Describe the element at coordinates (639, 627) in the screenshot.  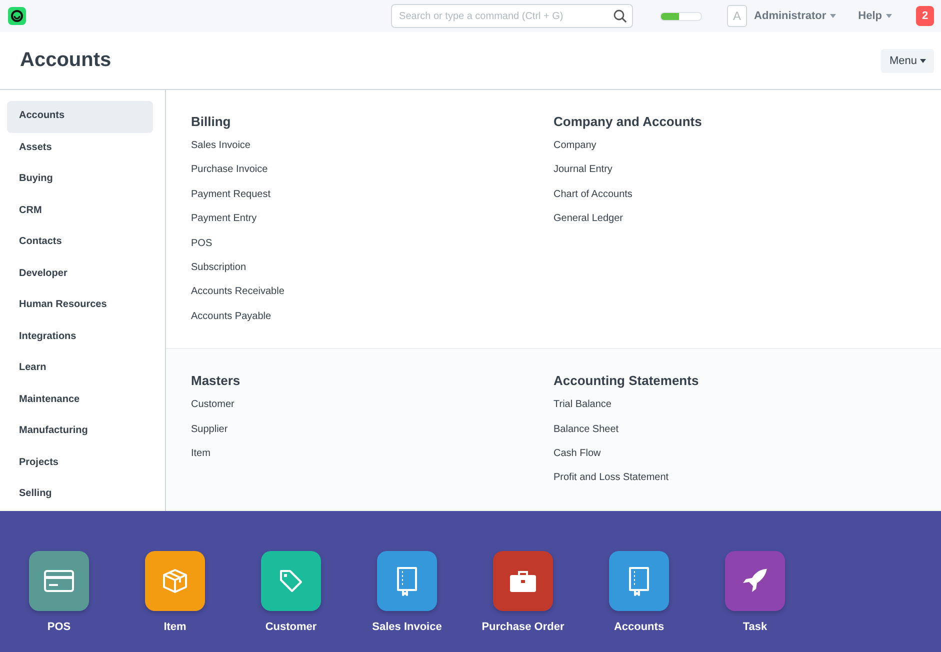
I see `shortcut-label: Accounts` at that location.